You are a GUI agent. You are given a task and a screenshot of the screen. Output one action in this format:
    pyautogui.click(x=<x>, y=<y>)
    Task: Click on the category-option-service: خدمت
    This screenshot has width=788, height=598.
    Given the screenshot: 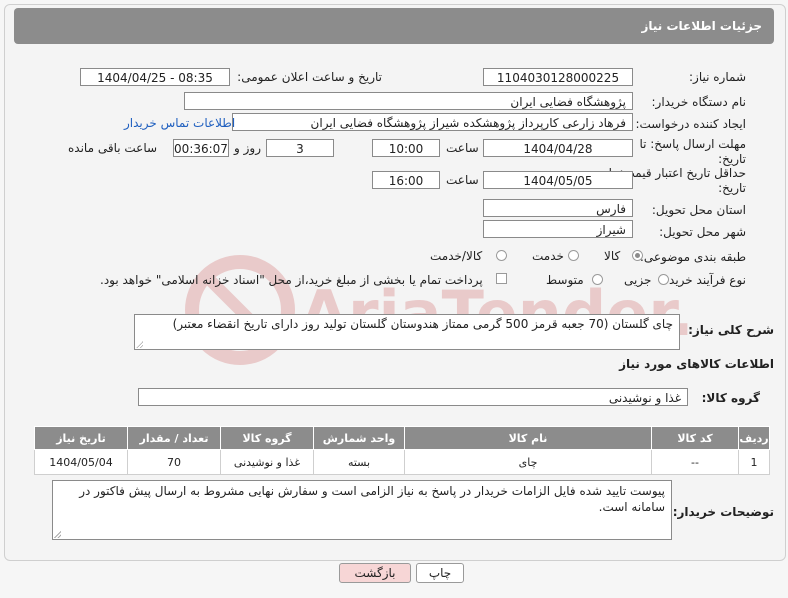 What is the action you would take?
    pyautogui.click(x=548, y=256)
    